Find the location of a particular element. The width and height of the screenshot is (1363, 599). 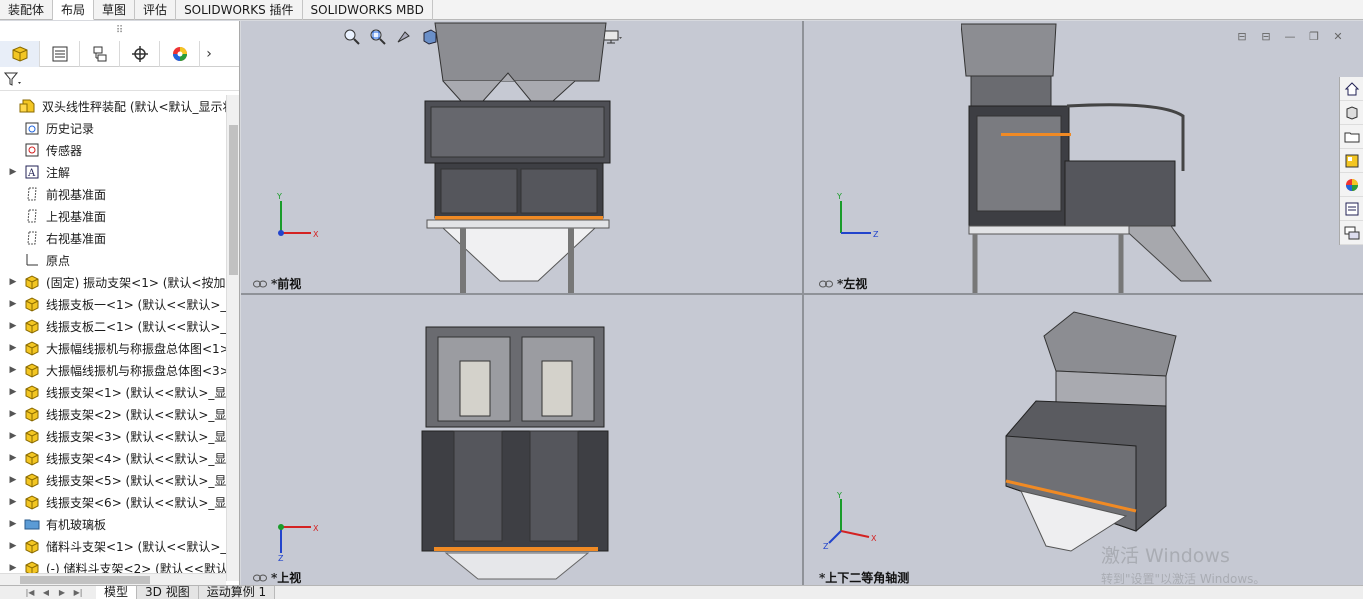

zoom-to-fit-icon is located at coordinates (352, 37).